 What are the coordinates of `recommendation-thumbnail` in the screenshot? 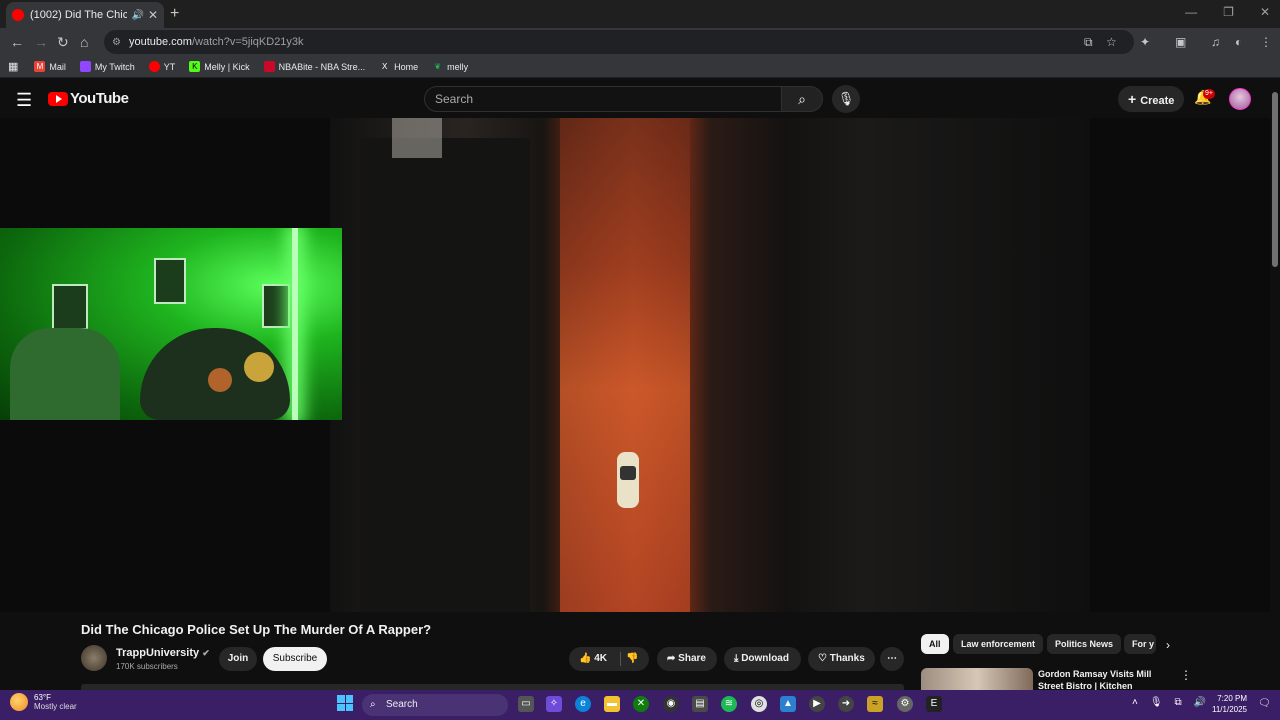 It's located at (977, 679).